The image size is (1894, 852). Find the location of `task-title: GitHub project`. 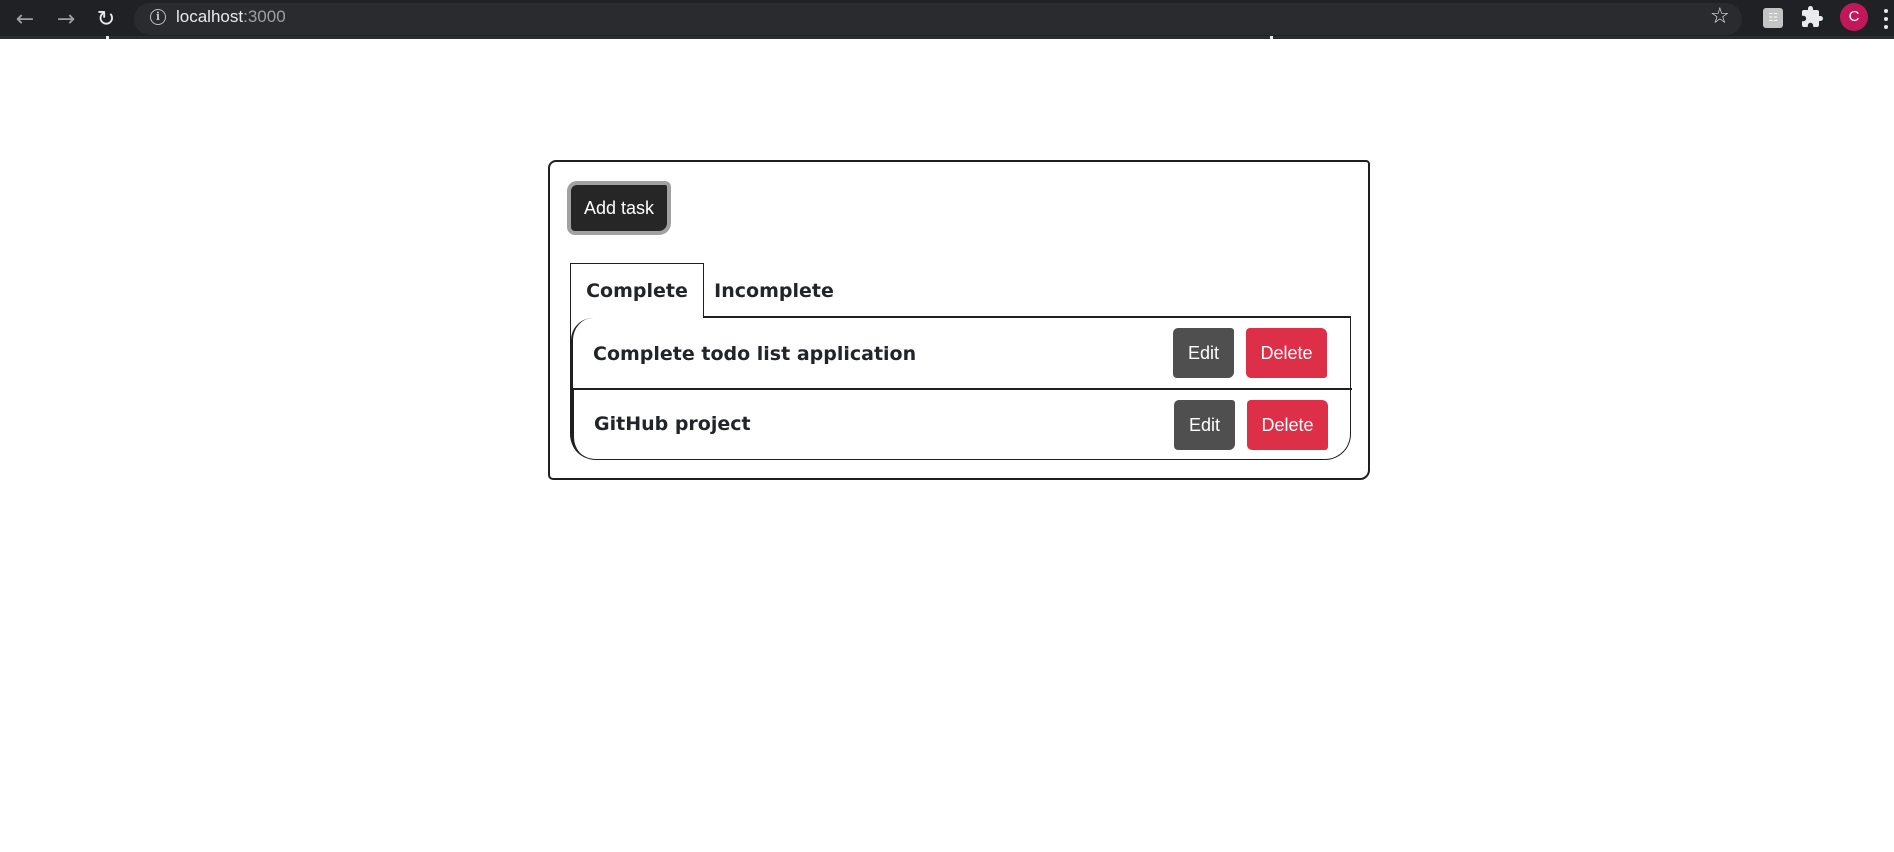

task-title: GitHub project is located at coordinates (672, 424).